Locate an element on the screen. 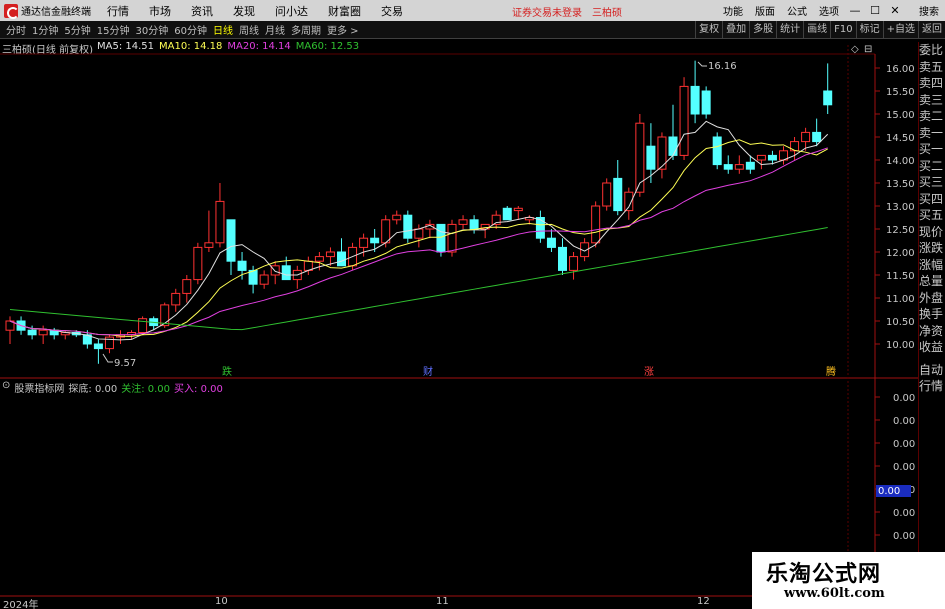 The height and width of the screenshot is (609, 945). price-tick-label: 12.50 is located at coordinates (900, 230).